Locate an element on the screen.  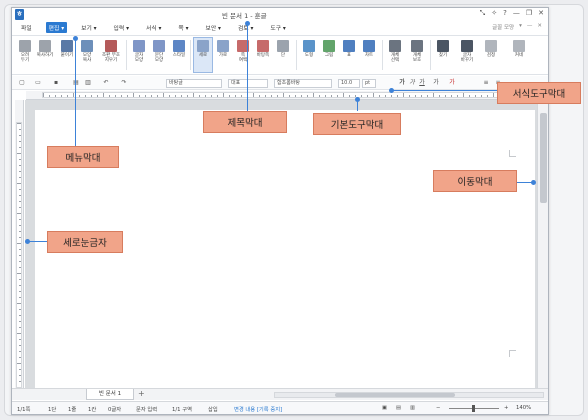
vertical-ruler is located at coordinates (19, 244).